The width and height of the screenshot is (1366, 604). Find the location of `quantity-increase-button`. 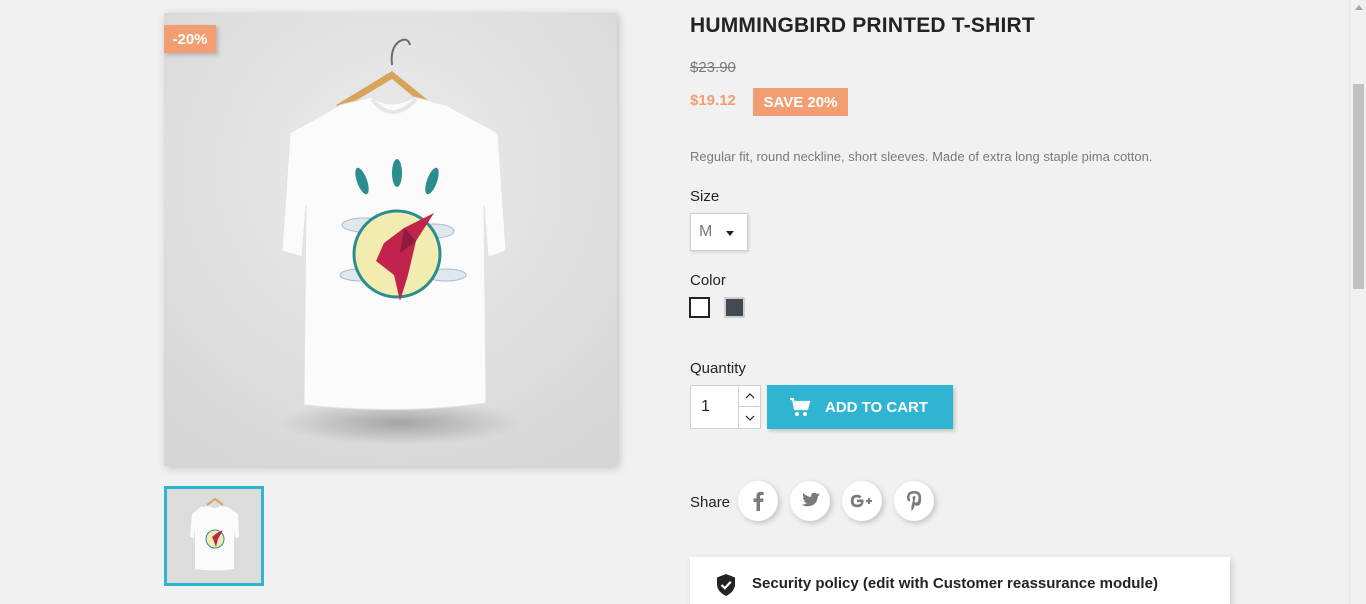

quantity-increase-button is located at coordinates (749, 396).